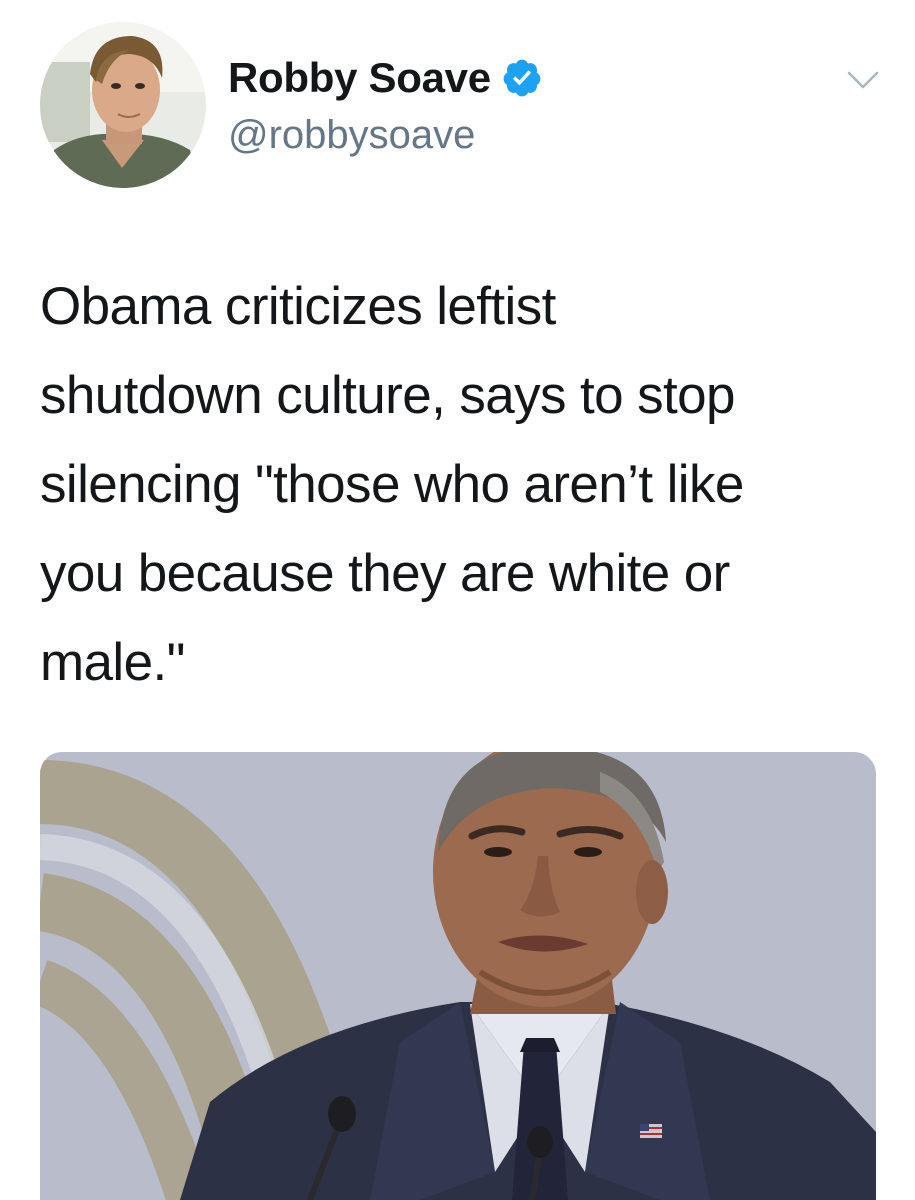 Image resolution: width=915 pixels, height=1200 pixels. Describe the element at coordinates (123, 105) in the screenshot. I see `avatar` at that location.